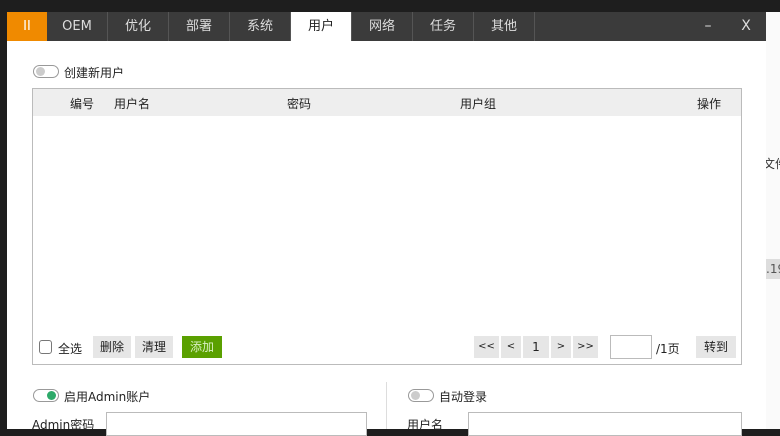 This screenshot has width=780, height=436. Describe the element at coordinates (132, 104) in the screenshot. I see `column-username: 用户名` at that location.